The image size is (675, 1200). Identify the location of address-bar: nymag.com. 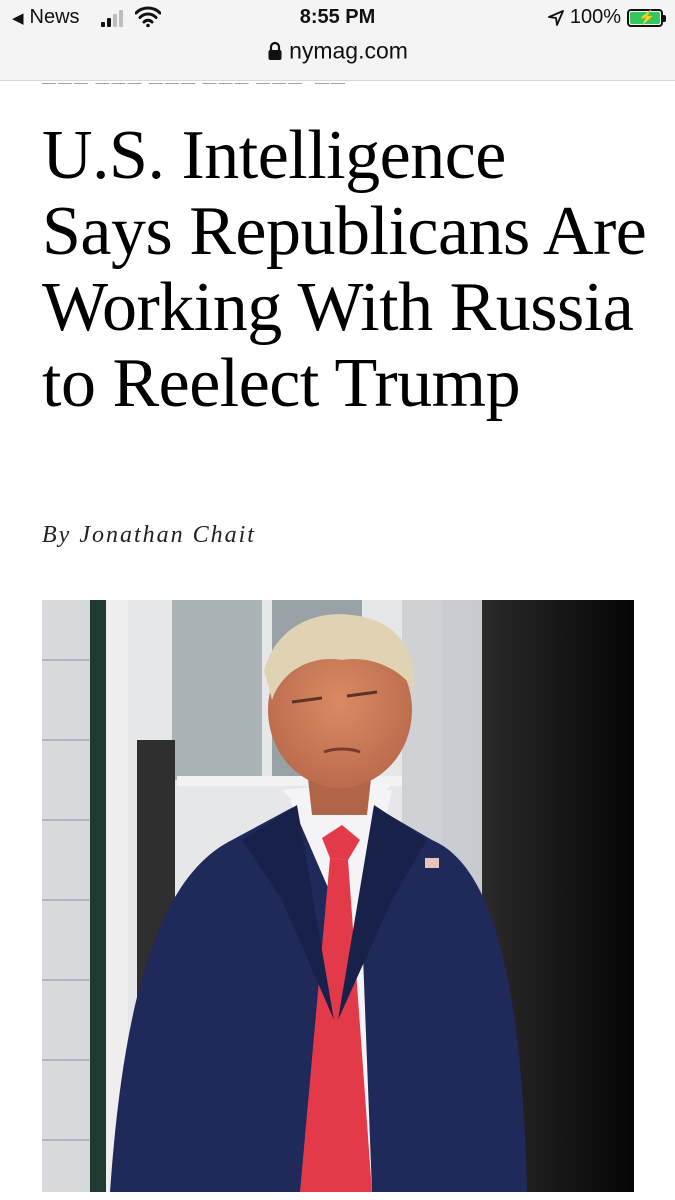
(337, 50).